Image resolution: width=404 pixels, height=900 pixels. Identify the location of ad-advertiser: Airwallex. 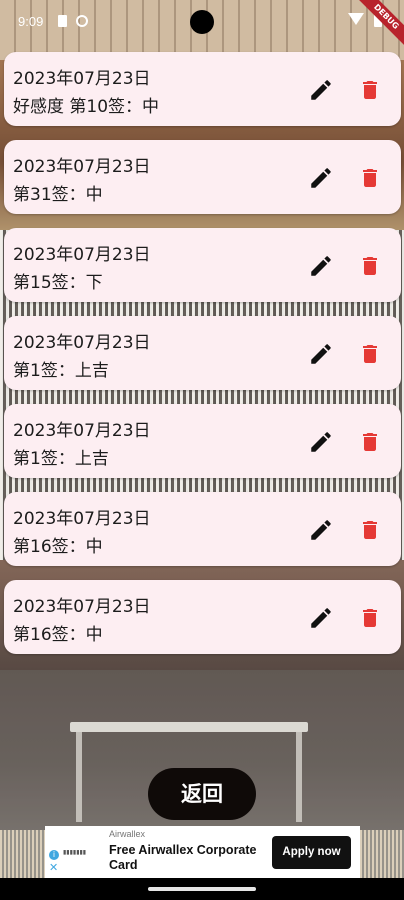
(127, 834).